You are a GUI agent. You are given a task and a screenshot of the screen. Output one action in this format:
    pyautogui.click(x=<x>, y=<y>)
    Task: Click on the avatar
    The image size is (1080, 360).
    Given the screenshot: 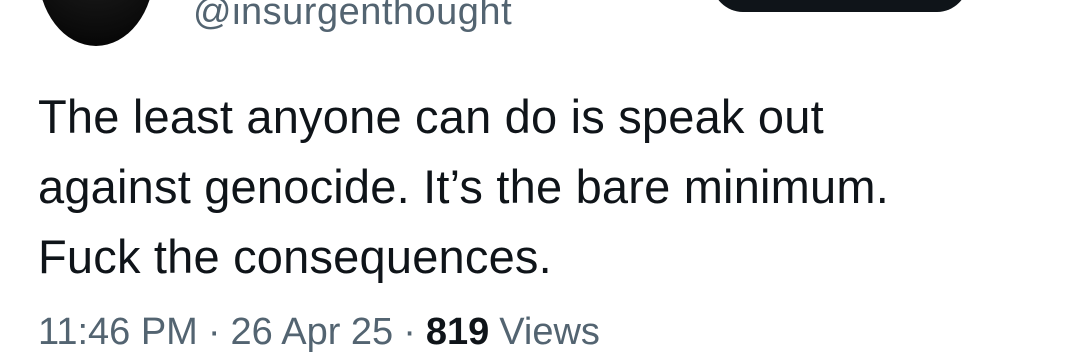 What is the action you would take?
    pyautogui.click(x=96, y=23)
    